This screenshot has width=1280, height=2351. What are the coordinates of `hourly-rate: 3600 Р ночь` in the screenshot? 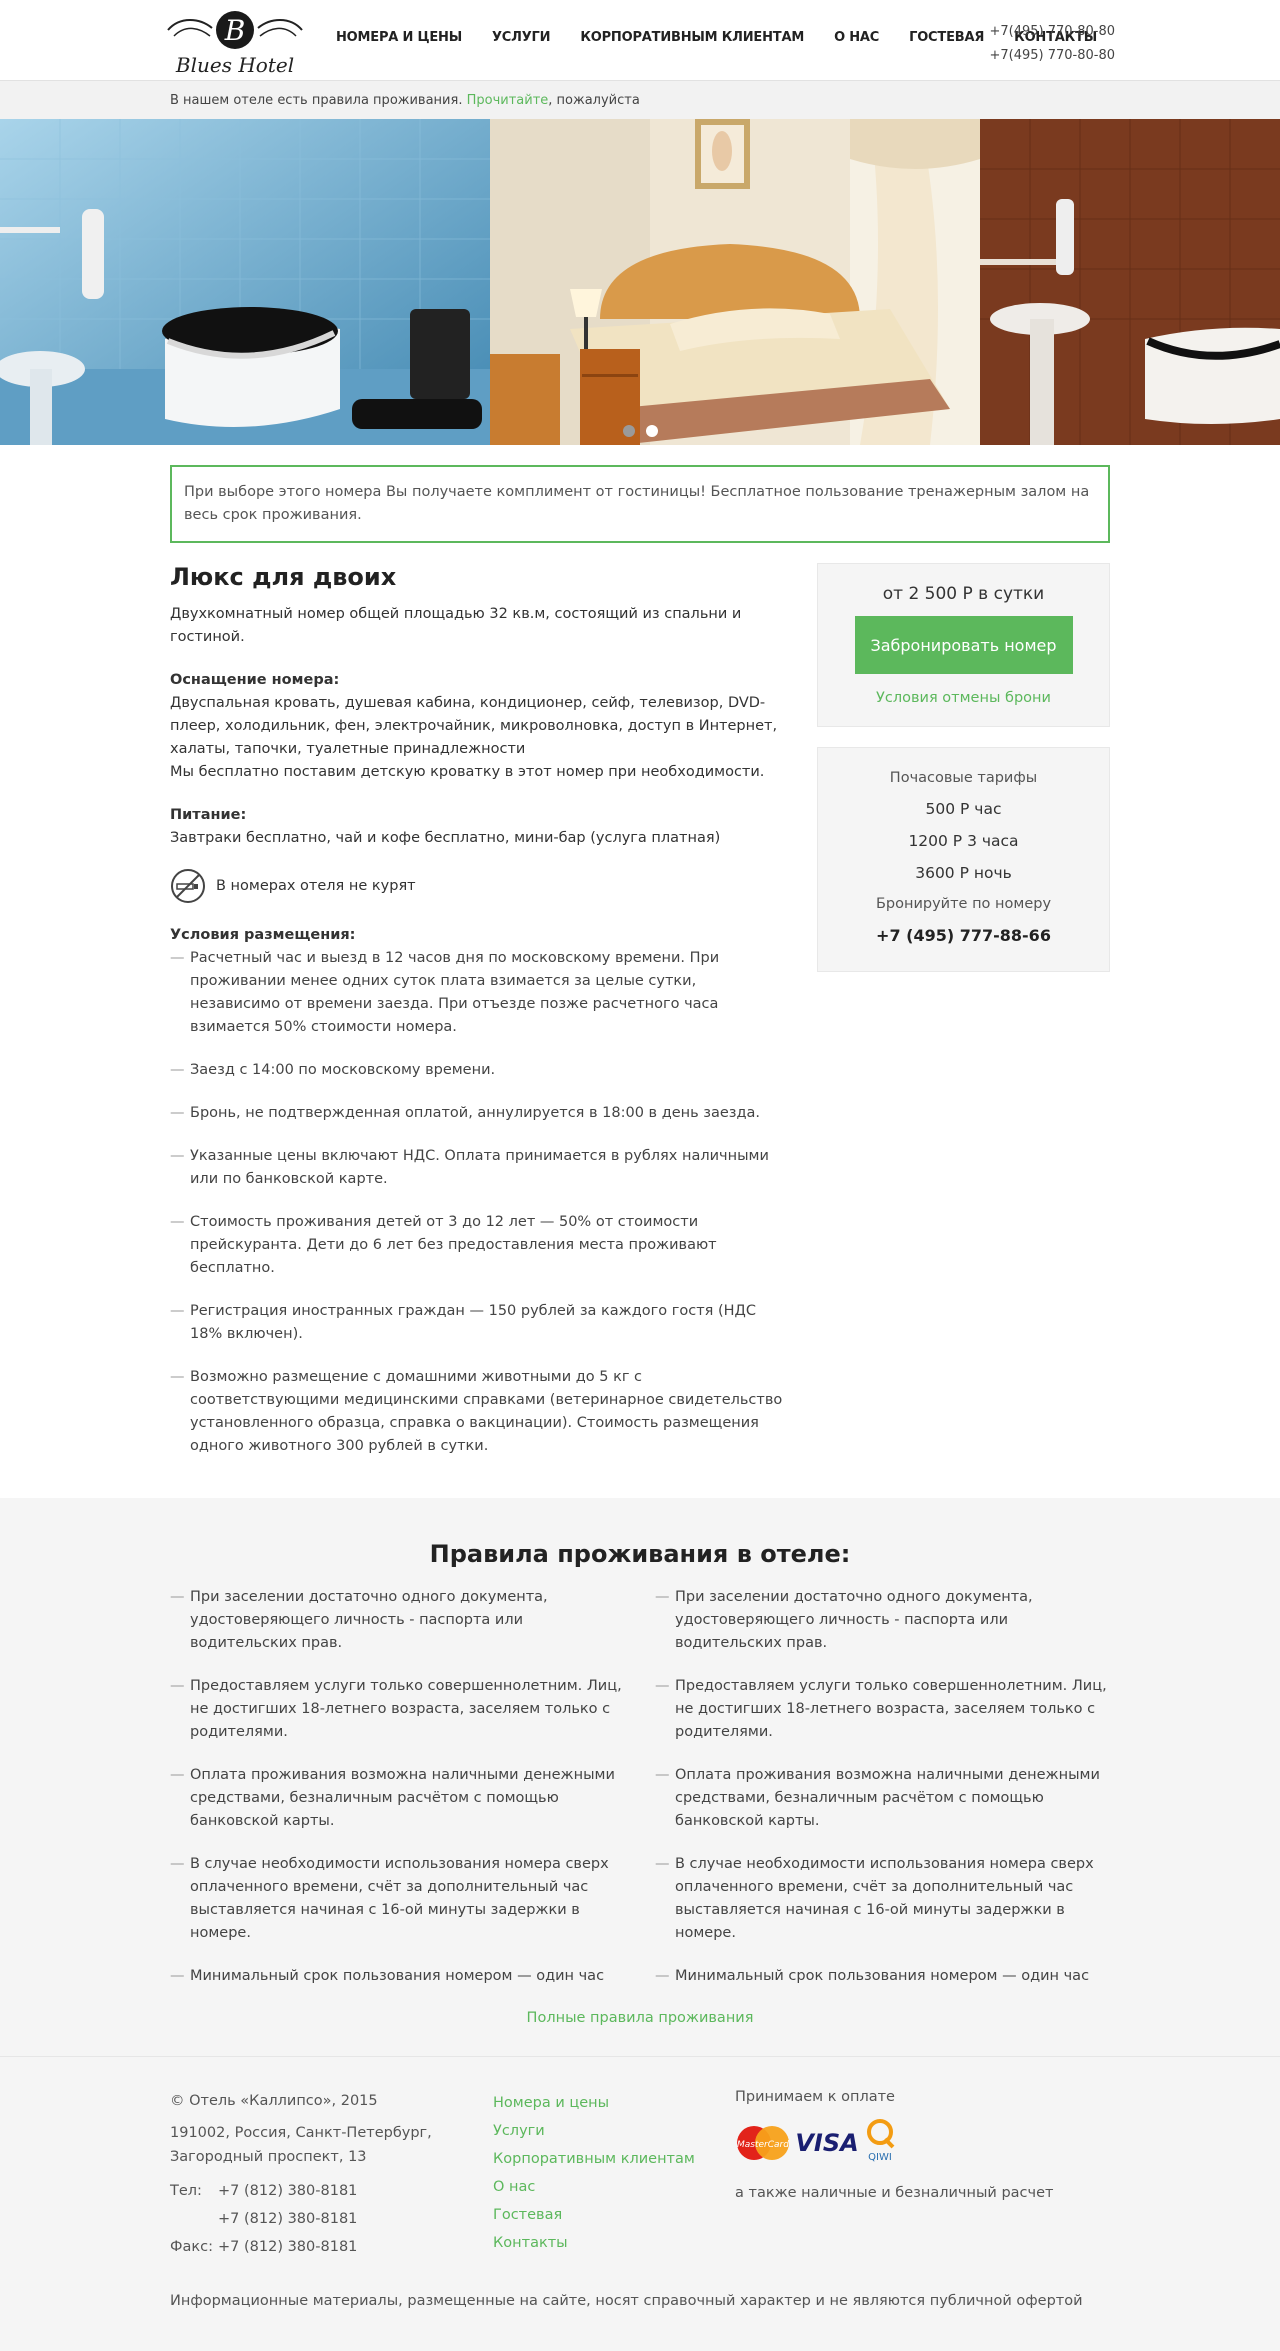 It's located at (963, 873).